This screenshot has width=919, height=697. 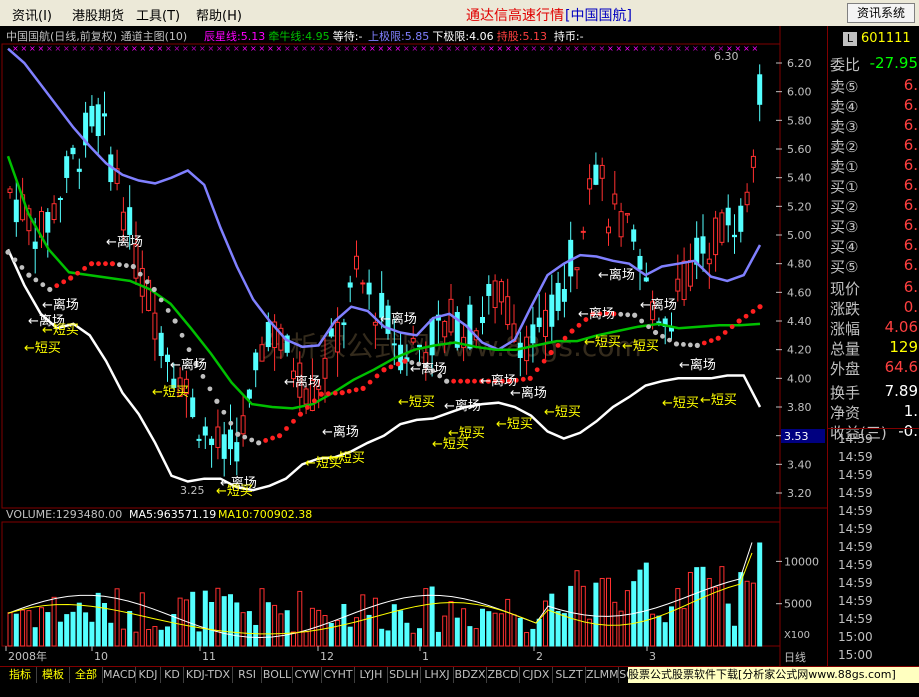 What do you see at coordinates (844, 247) in the screenshot?
I see `quote-row-label: 买④` at bounding box center [844, 247].